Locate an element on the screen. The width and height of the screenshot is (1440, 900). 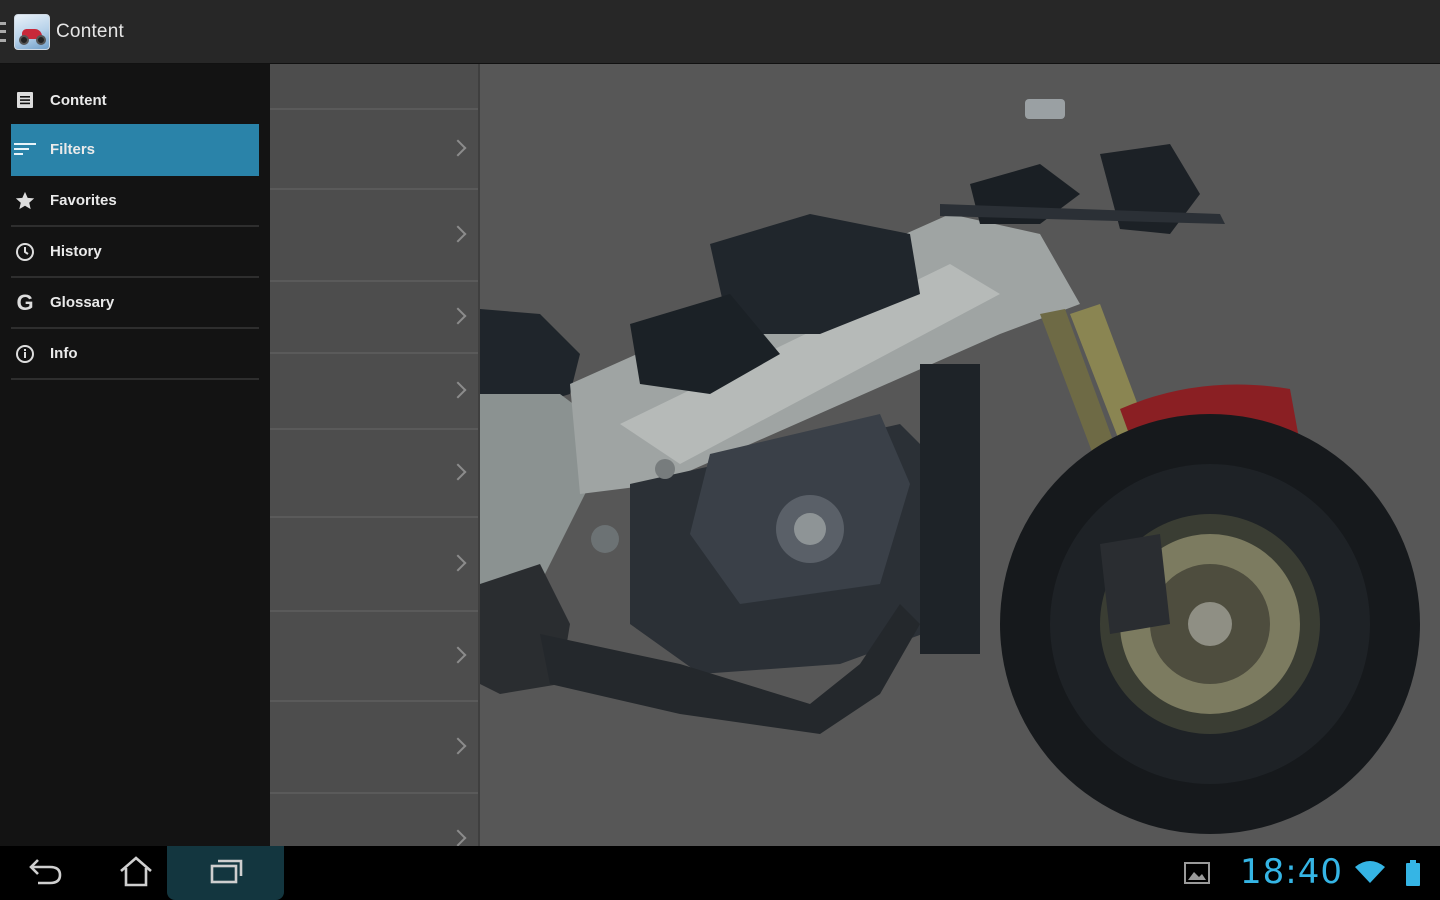
info-icon is located at coordinates (25, 354).